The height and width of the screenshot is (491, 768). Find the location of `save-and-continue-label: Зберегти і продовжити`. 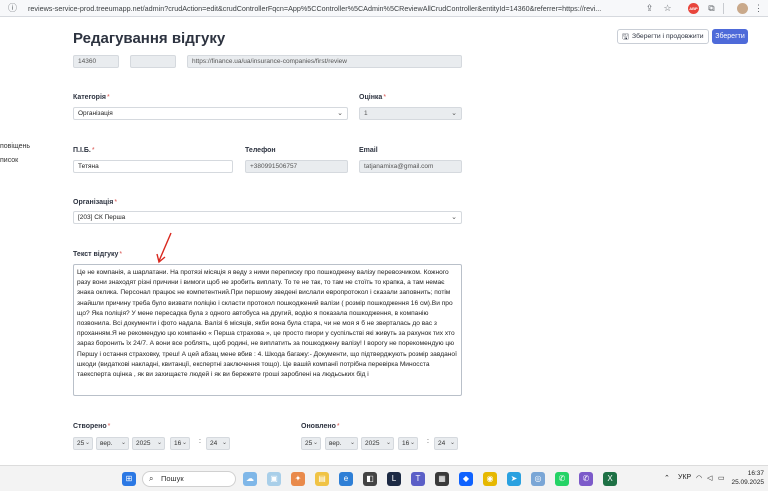

save-and-continue-label: Зберегти і продовжити is located at coordinates (668, 36).